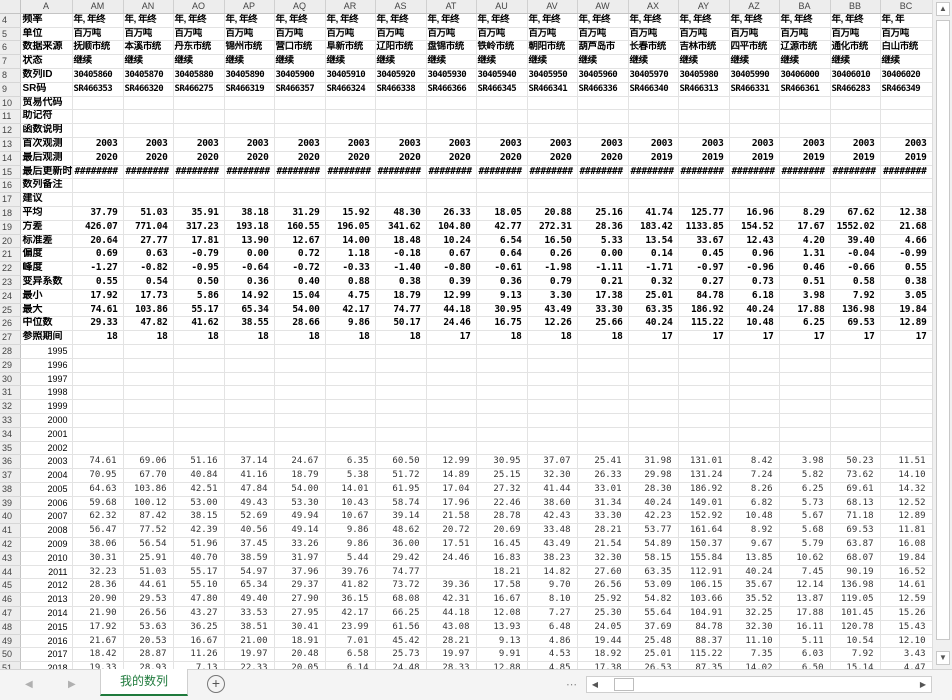 This screenshot has height=700, width=952. I want to click on row-label: 最小, so click(46, 296).